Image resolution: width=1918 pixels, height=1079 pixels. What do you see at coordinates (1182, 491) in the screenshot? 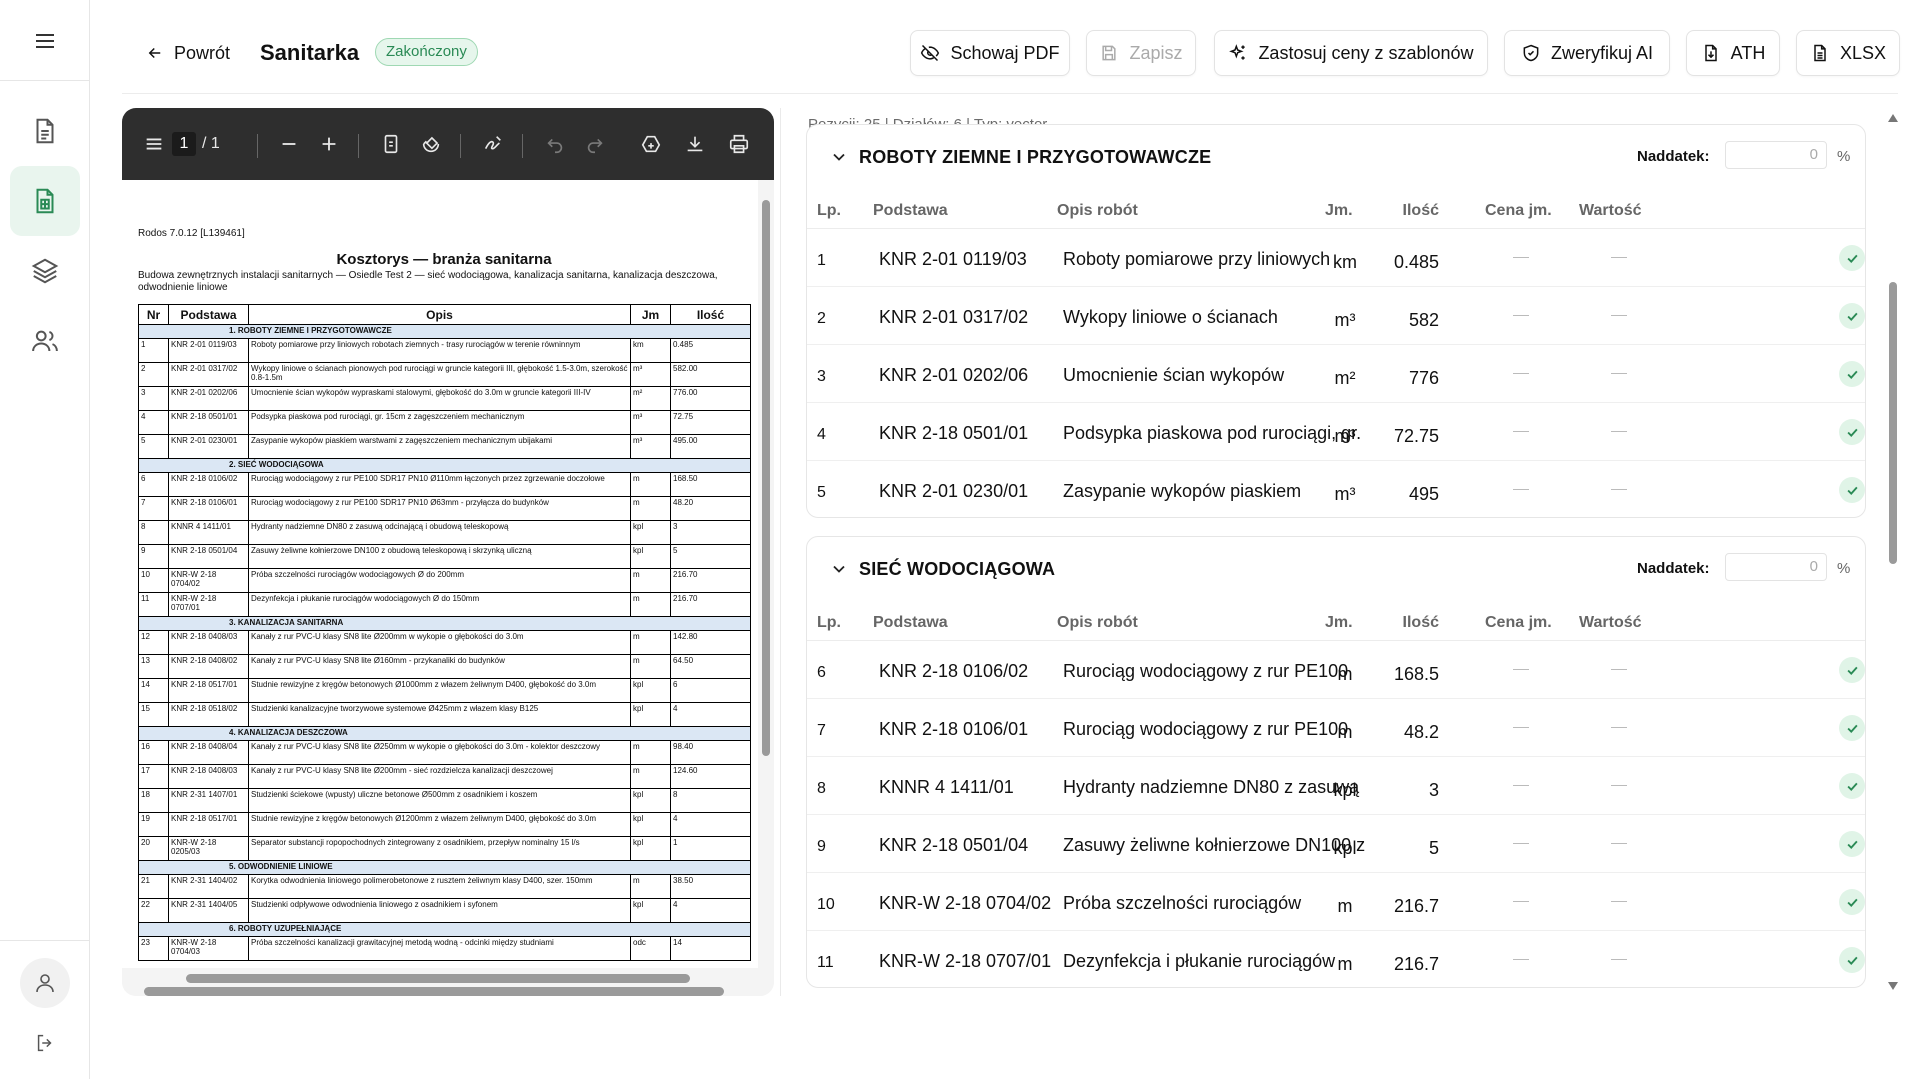
I see `cell-opis: Zasypanie wykopów piaskiem` at bounding box center [1182, 491].